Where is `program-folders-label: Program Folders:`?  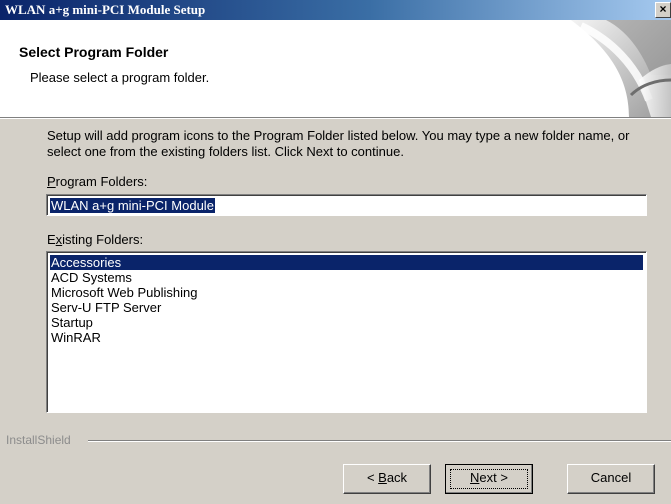
program-folders-label: Program Folders: is located at coordinates (97, 181).